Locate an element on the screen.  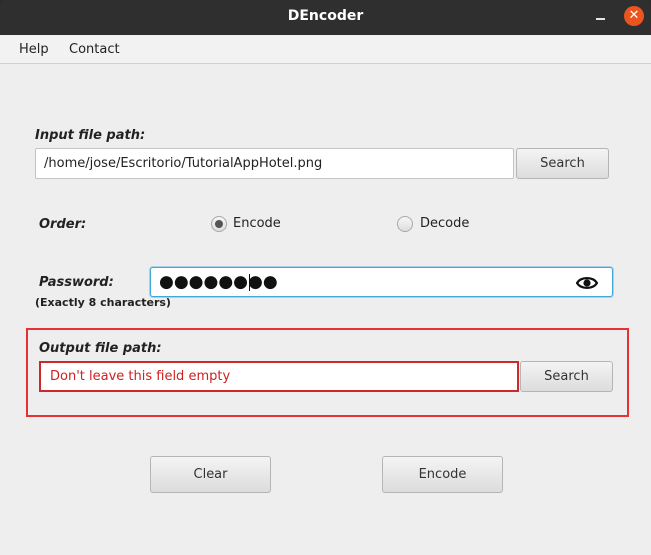
input-path-label: Input file path: is located at coordinates (90, 135).